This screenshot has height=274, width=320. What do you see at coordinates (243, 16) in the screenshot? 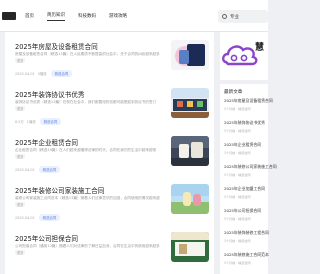
I see `search-box: 专业` at bounding box center [243, 16].